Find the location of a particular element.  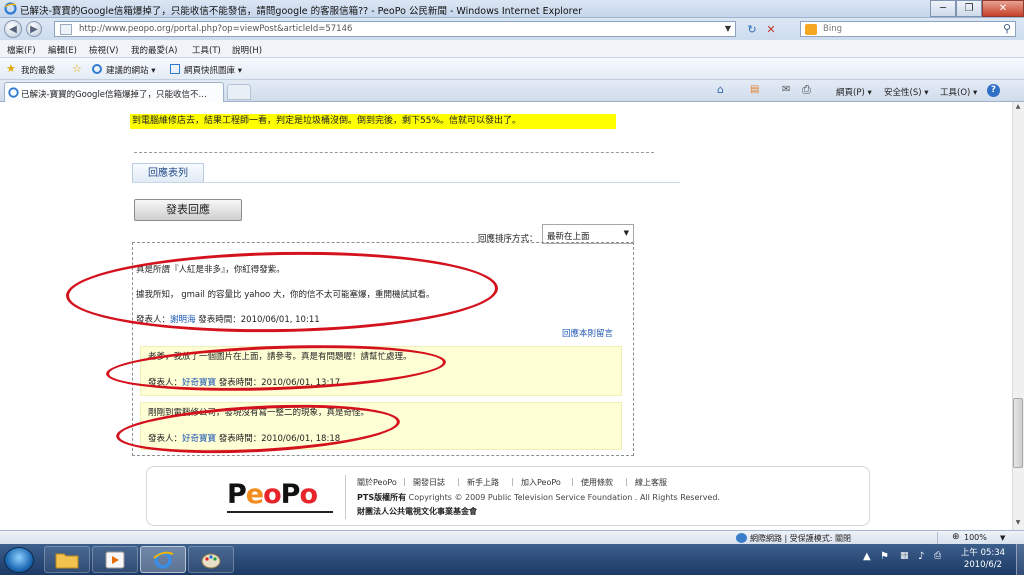

back-button: ◀ is located at coordinates (13, 29).